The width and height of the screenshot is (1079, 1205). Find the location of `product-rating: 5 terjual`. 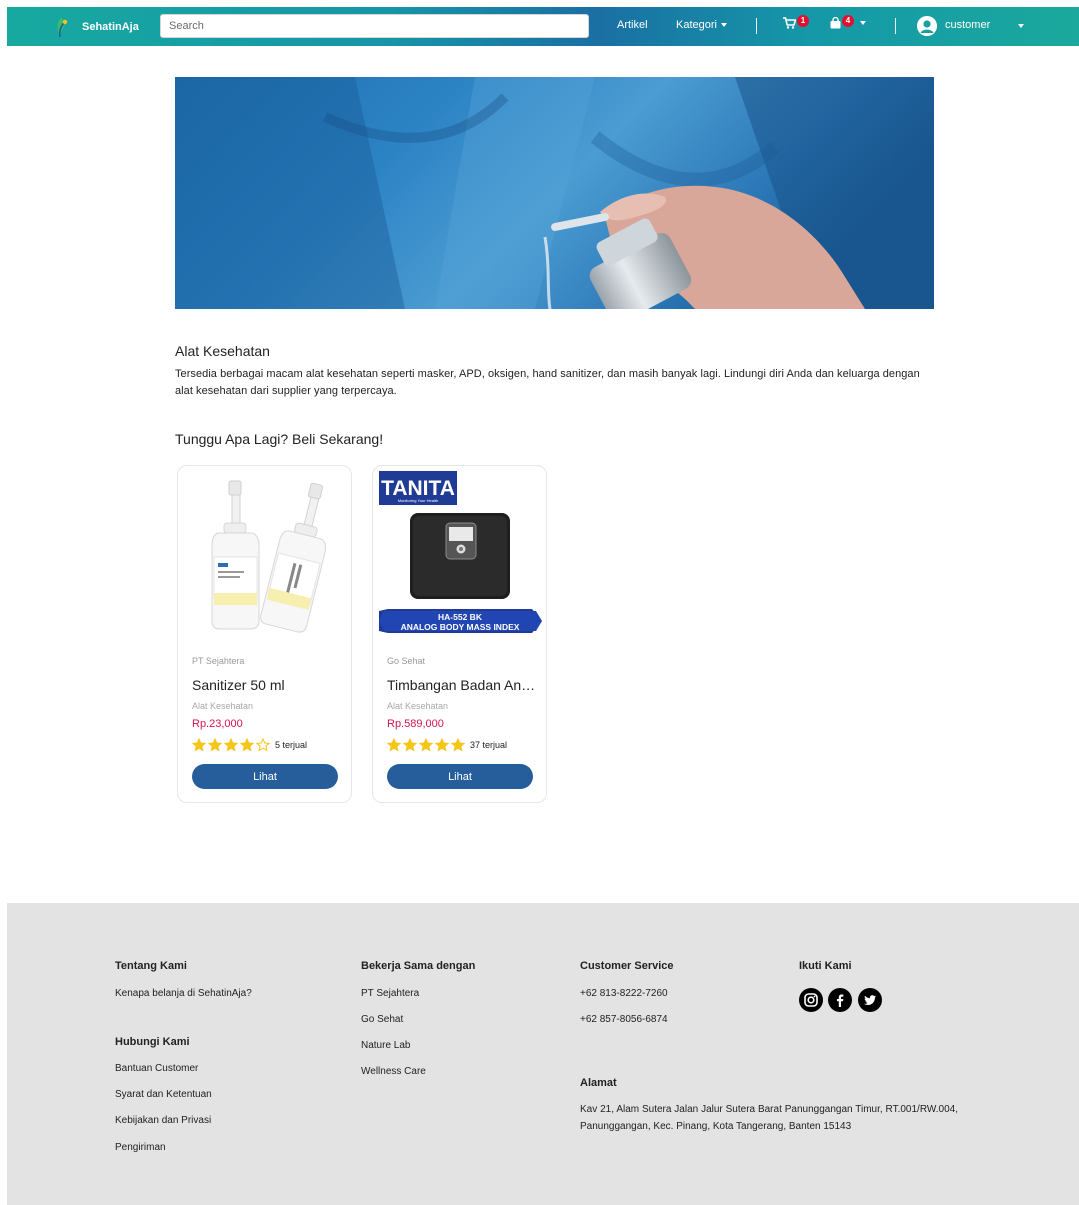

product-rating: 5 terjual is located at coordinates (249, 745).